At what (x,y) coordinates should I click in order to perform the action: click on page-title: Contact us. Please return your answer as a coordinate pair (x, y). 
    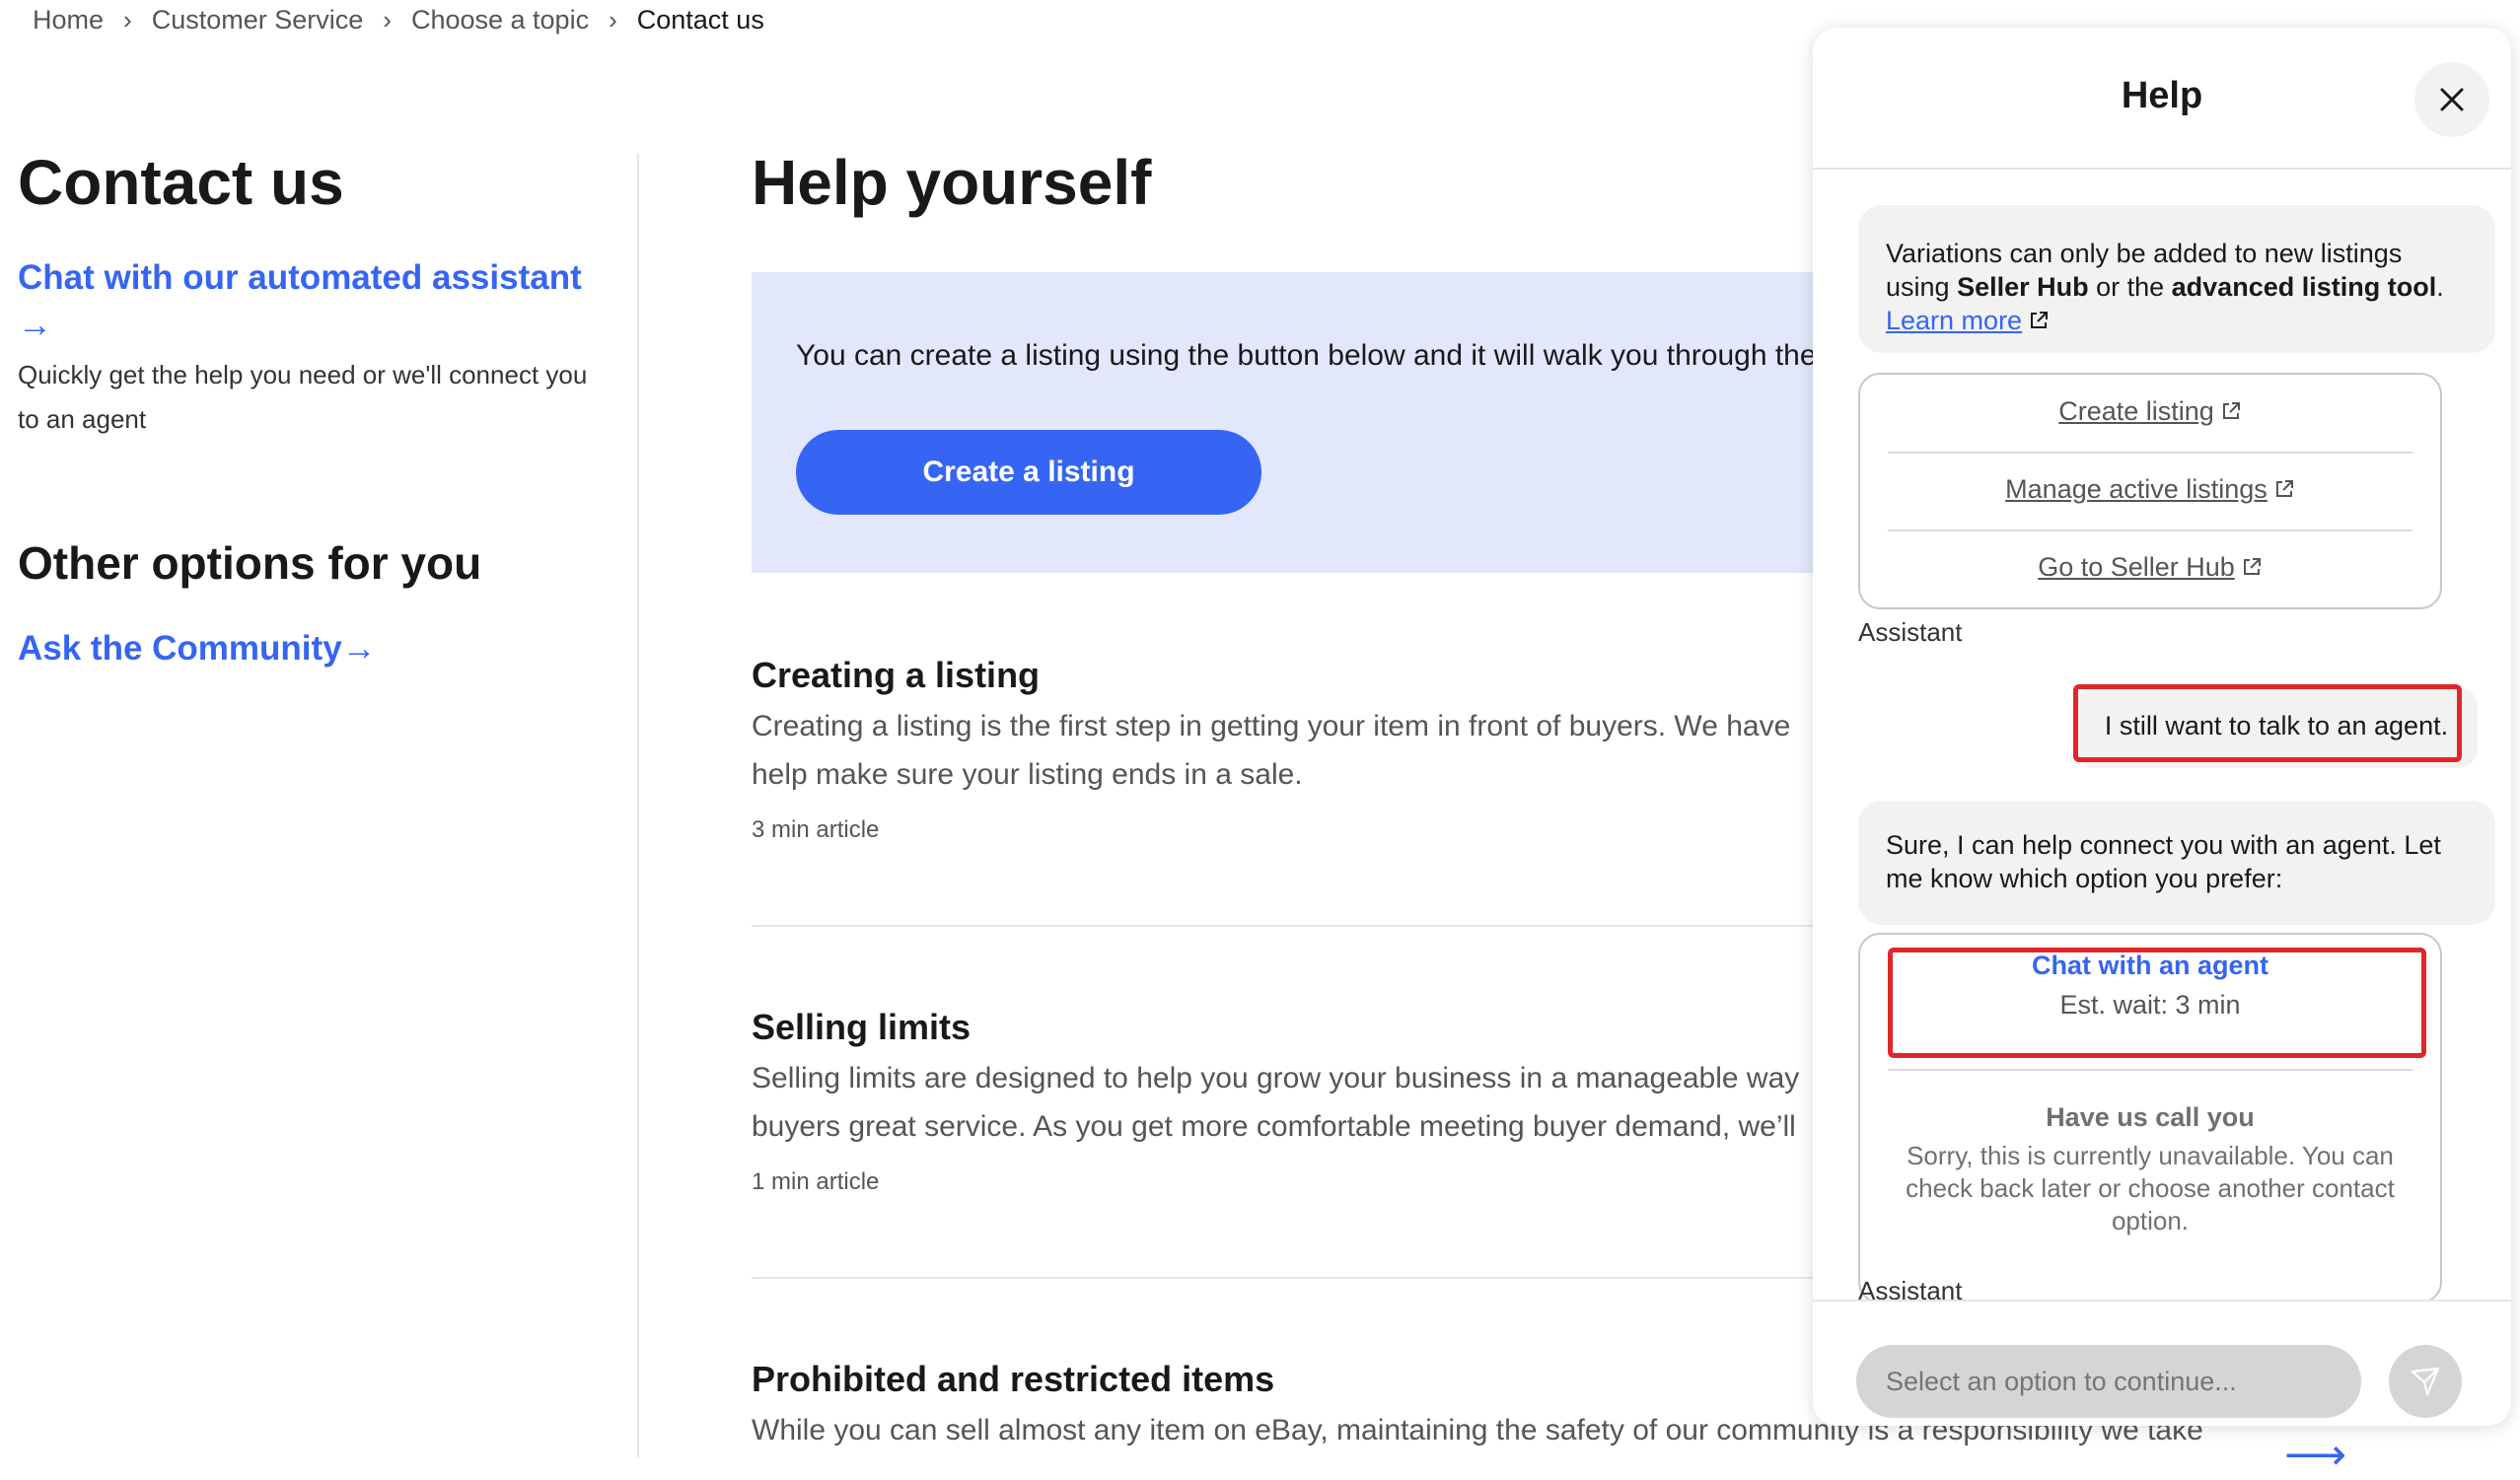
    Looking at the image, I should click on (181, 182).